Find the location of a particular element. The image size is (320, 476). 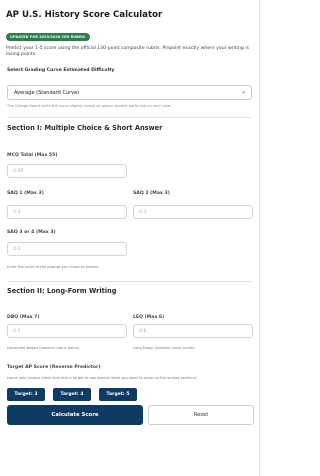

target-4-button: Target: 4 is located at coordinates (72, 394).